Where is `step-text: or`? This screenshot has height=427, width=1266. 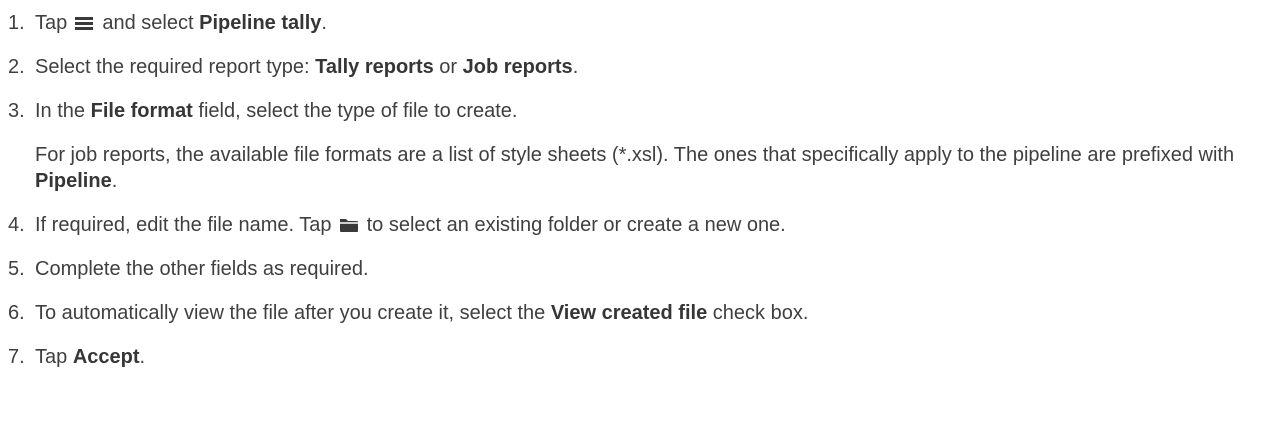 step-text: or is located at coordinates (448, 67).